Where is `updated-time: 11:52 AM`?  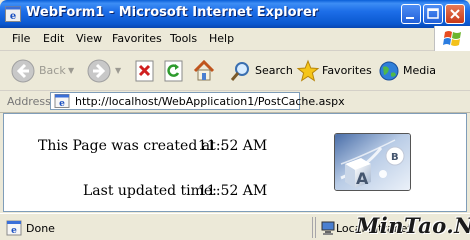 updated-time: 11:52 AM is located at coordinates (233, 191).